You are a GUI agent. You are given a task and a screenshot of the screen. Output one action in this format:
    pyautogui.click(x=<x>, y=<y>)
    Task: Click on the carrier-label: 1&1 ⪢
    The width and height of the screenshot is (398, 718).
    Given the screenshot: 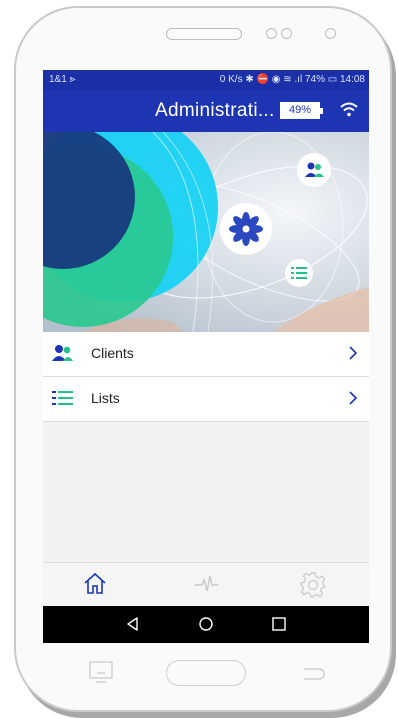 What is the action you would take?
    pyautogui.click(x=62, y=79)
    